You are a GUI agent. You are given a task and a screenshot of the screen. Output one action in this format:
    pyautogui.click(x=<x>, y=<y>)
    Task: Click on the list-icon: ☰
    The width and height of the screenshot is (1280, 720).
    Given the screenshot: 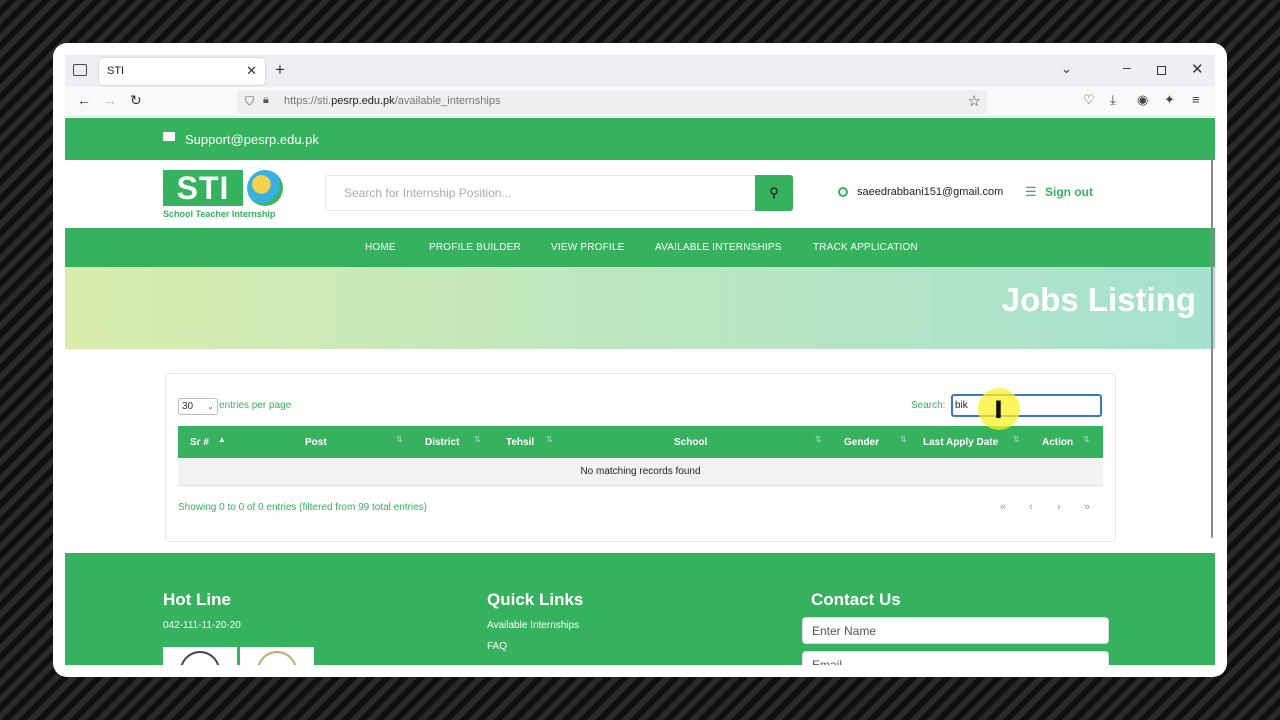 What is the action you would take?
    pyautogui.click(x=1031, y=191)
    